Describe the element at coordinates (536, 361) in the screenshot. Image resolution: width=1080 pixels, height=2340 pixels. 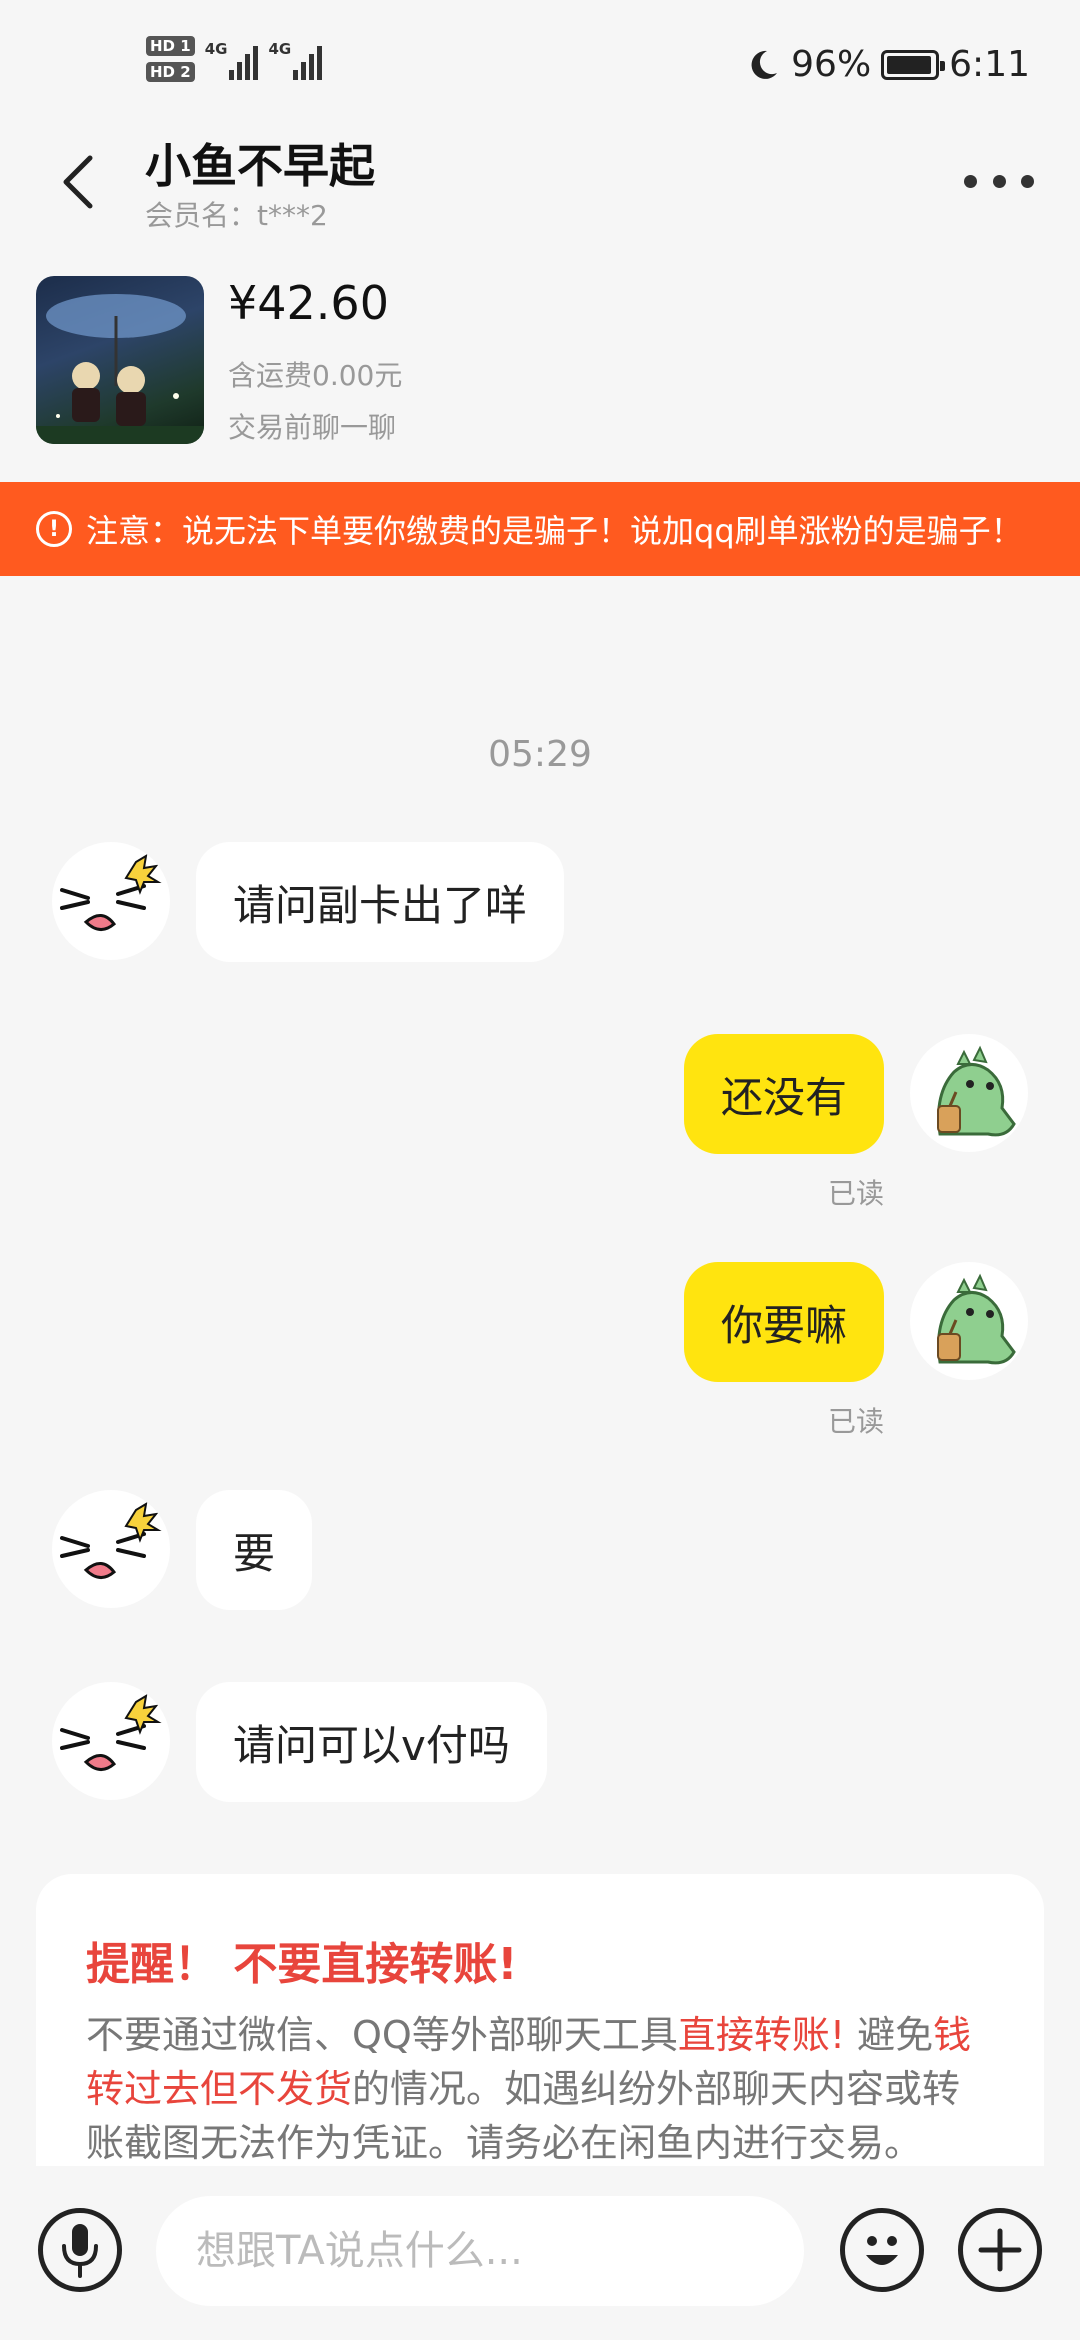
I see `product-card: ¥42.60 含运费0.00元 交易前聊一聊` at that location.